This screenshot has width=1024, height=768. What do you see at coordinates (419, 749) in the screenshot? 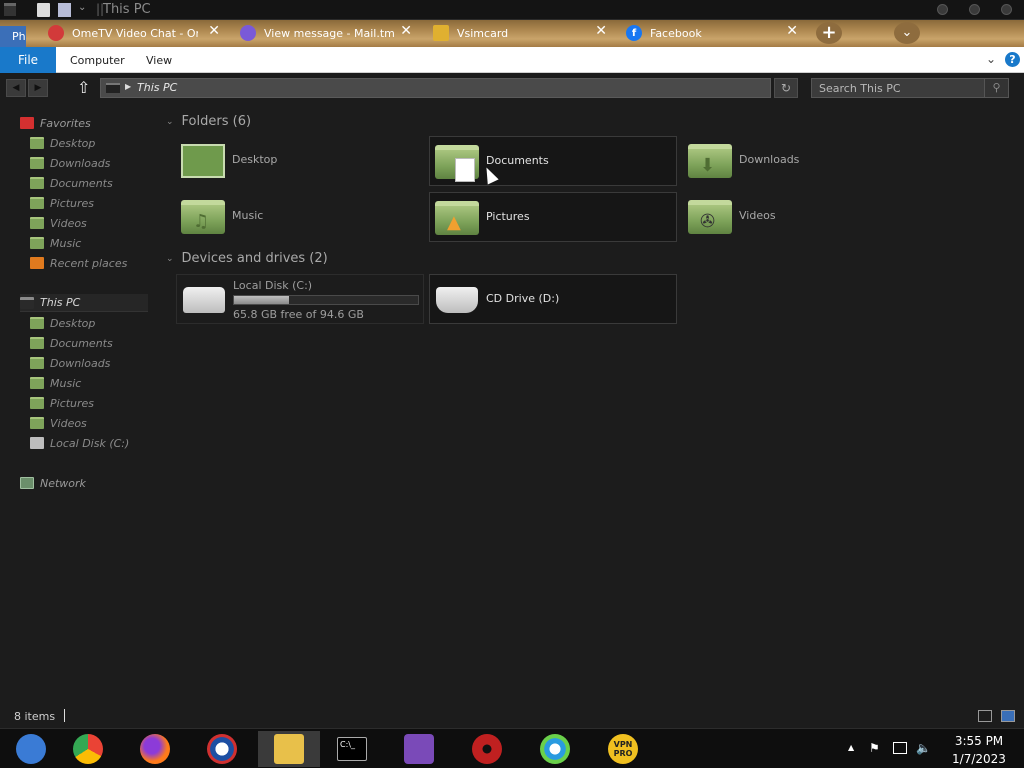
I see `taskbar-people` at bounding box center [419, 749].